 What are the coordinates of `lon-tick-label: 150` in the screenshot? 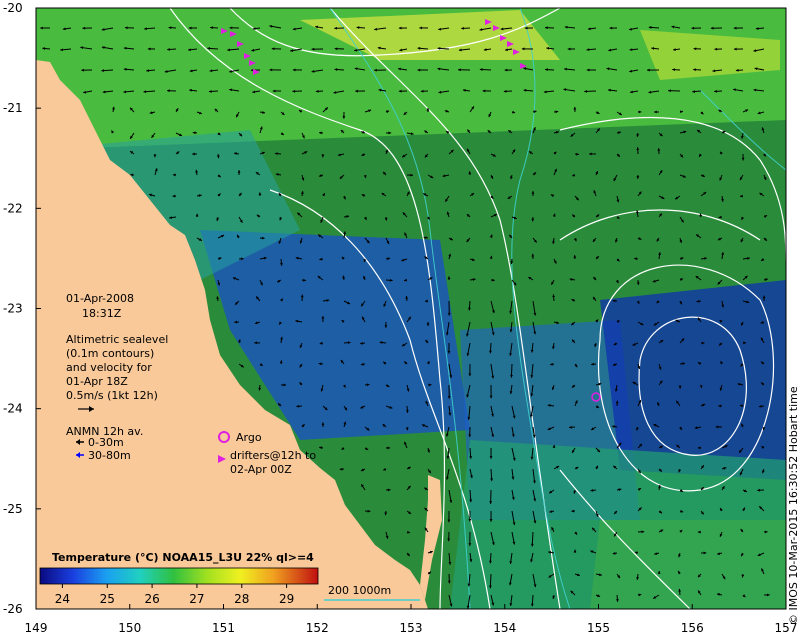 It's located at (129, 628).